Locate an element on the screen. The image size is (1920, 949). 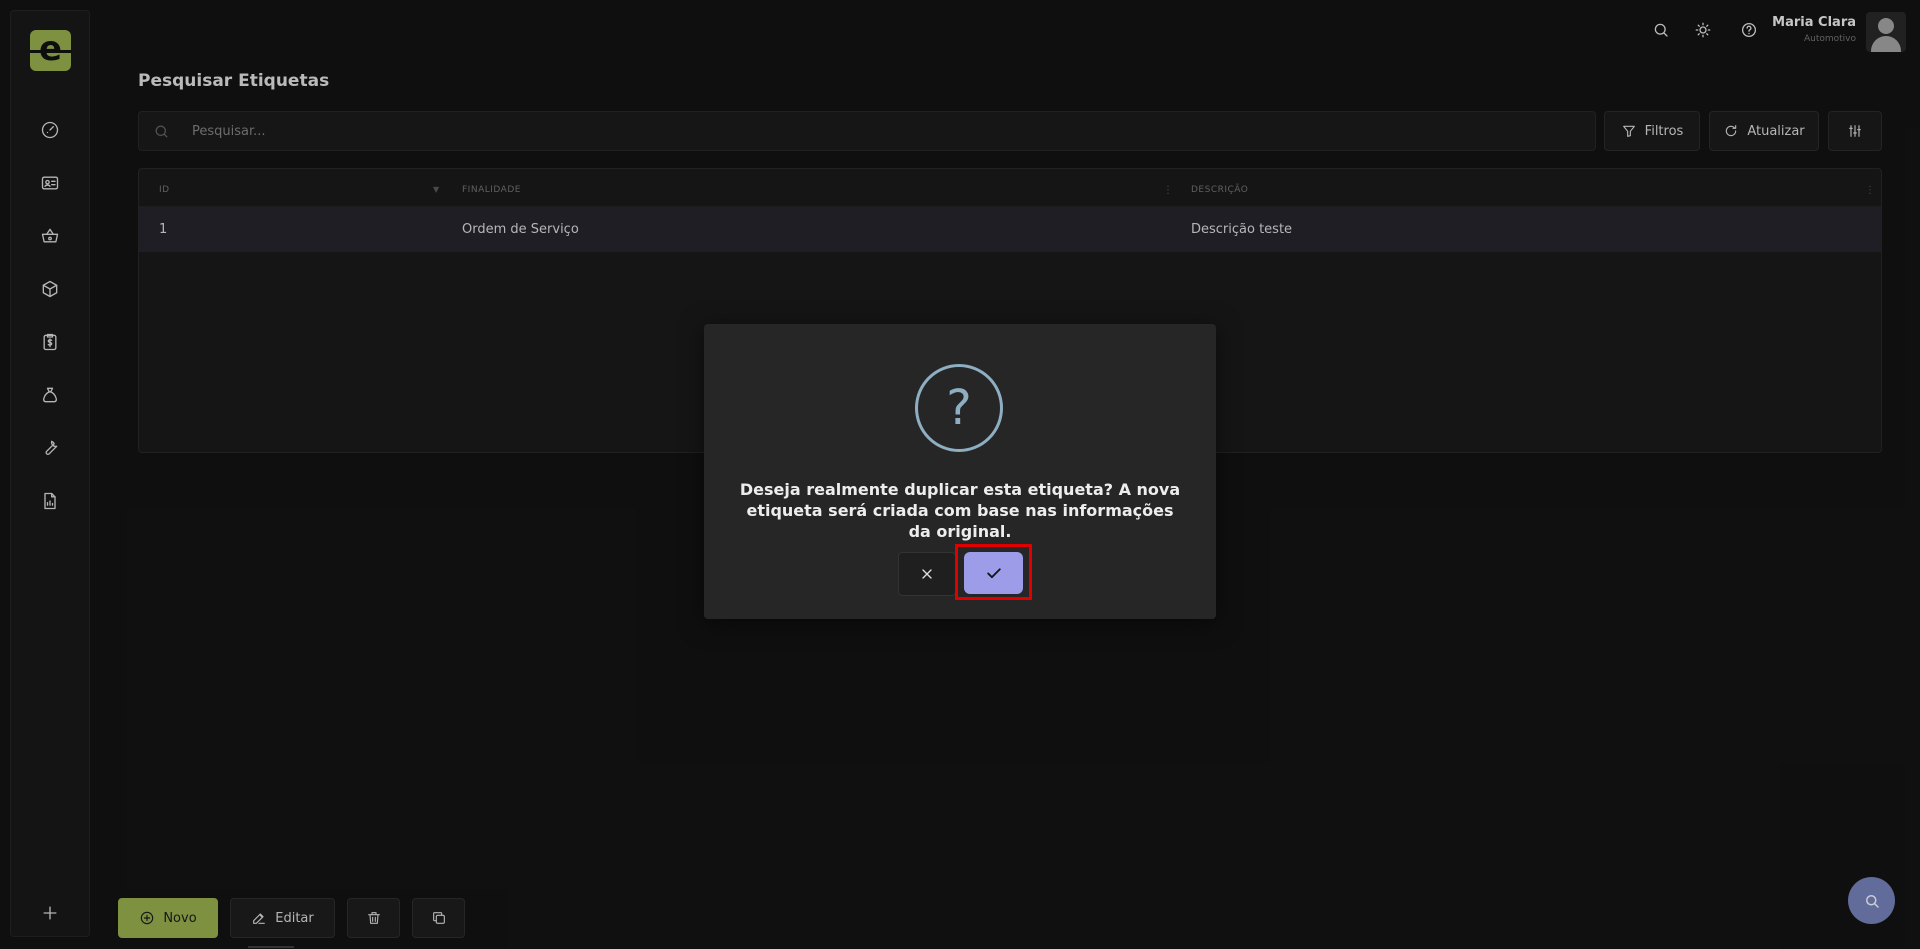
cancel-button is located at coordinates (927, 574).